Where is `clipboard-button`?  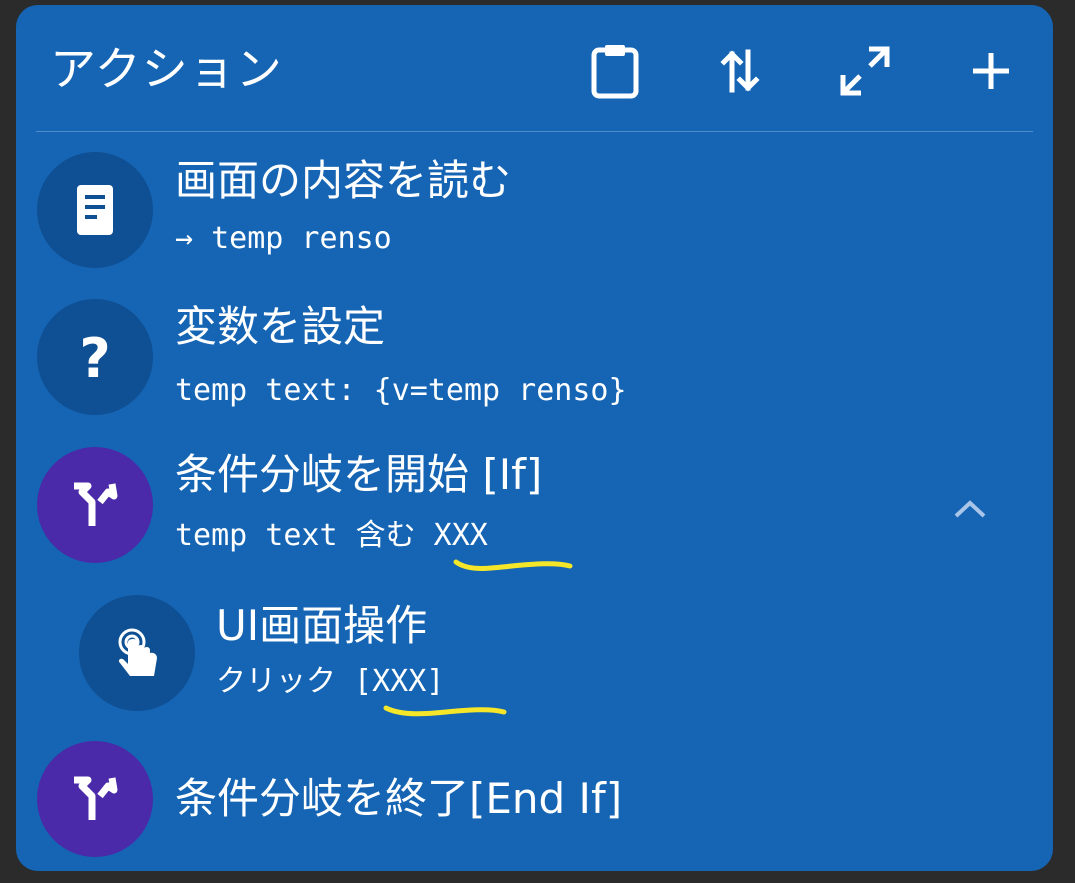 clipboard-button is located at coordinates (615, 71).